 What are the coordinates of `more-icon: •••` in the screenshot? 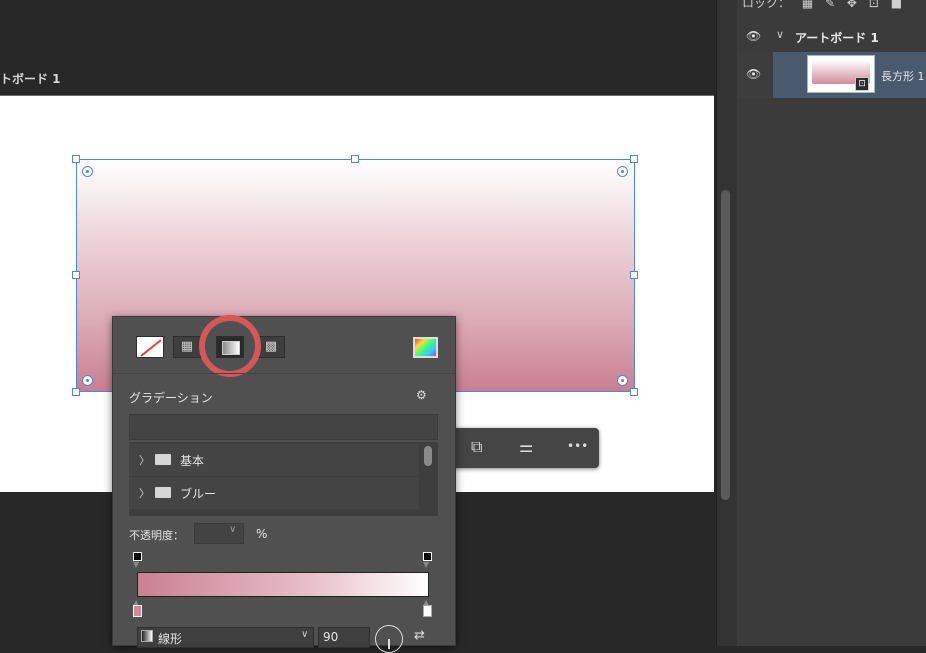 It's located at (577, 446).